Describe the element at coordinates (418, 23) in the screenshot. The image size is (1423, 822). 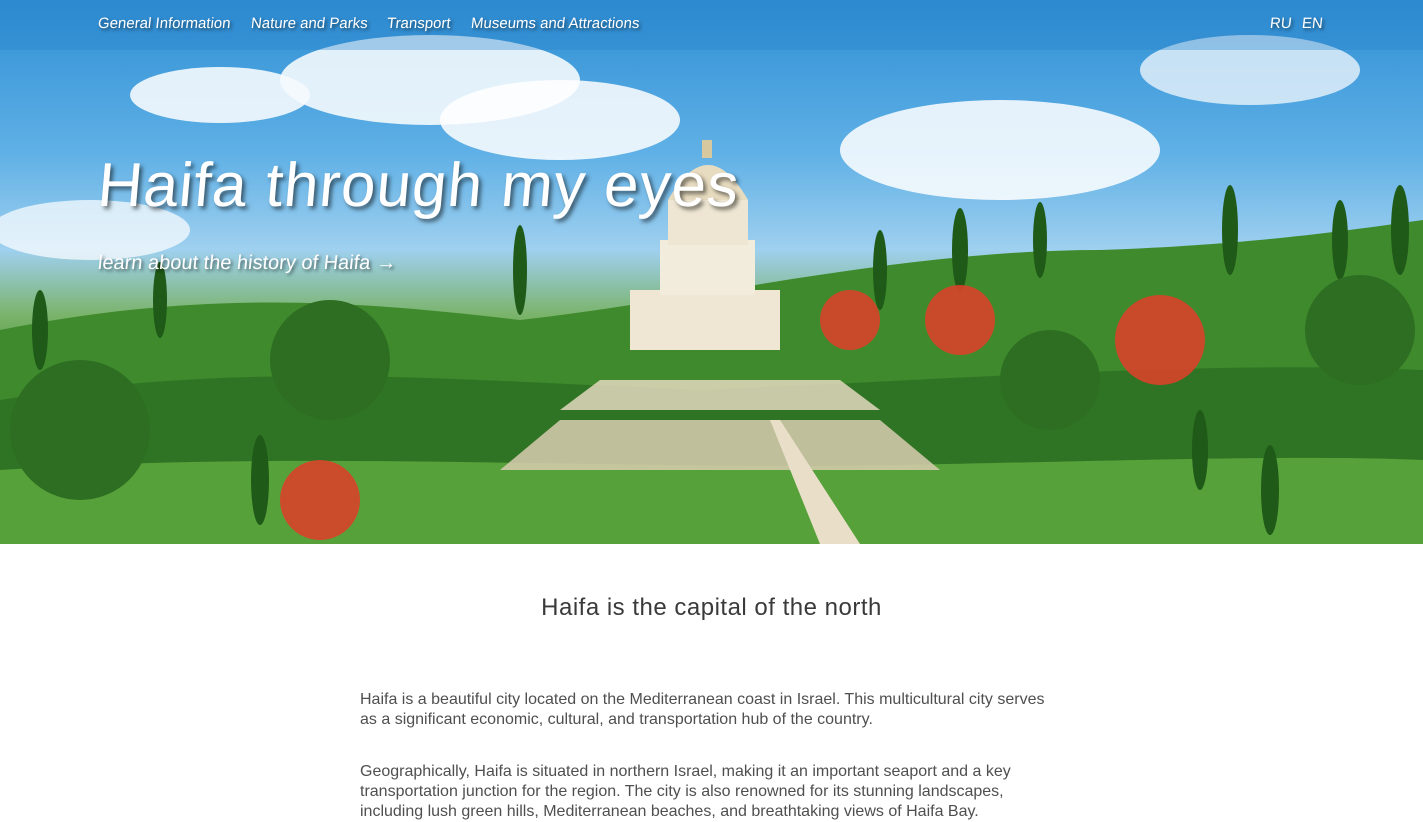
I see `nav-transport: Transport` at that location.